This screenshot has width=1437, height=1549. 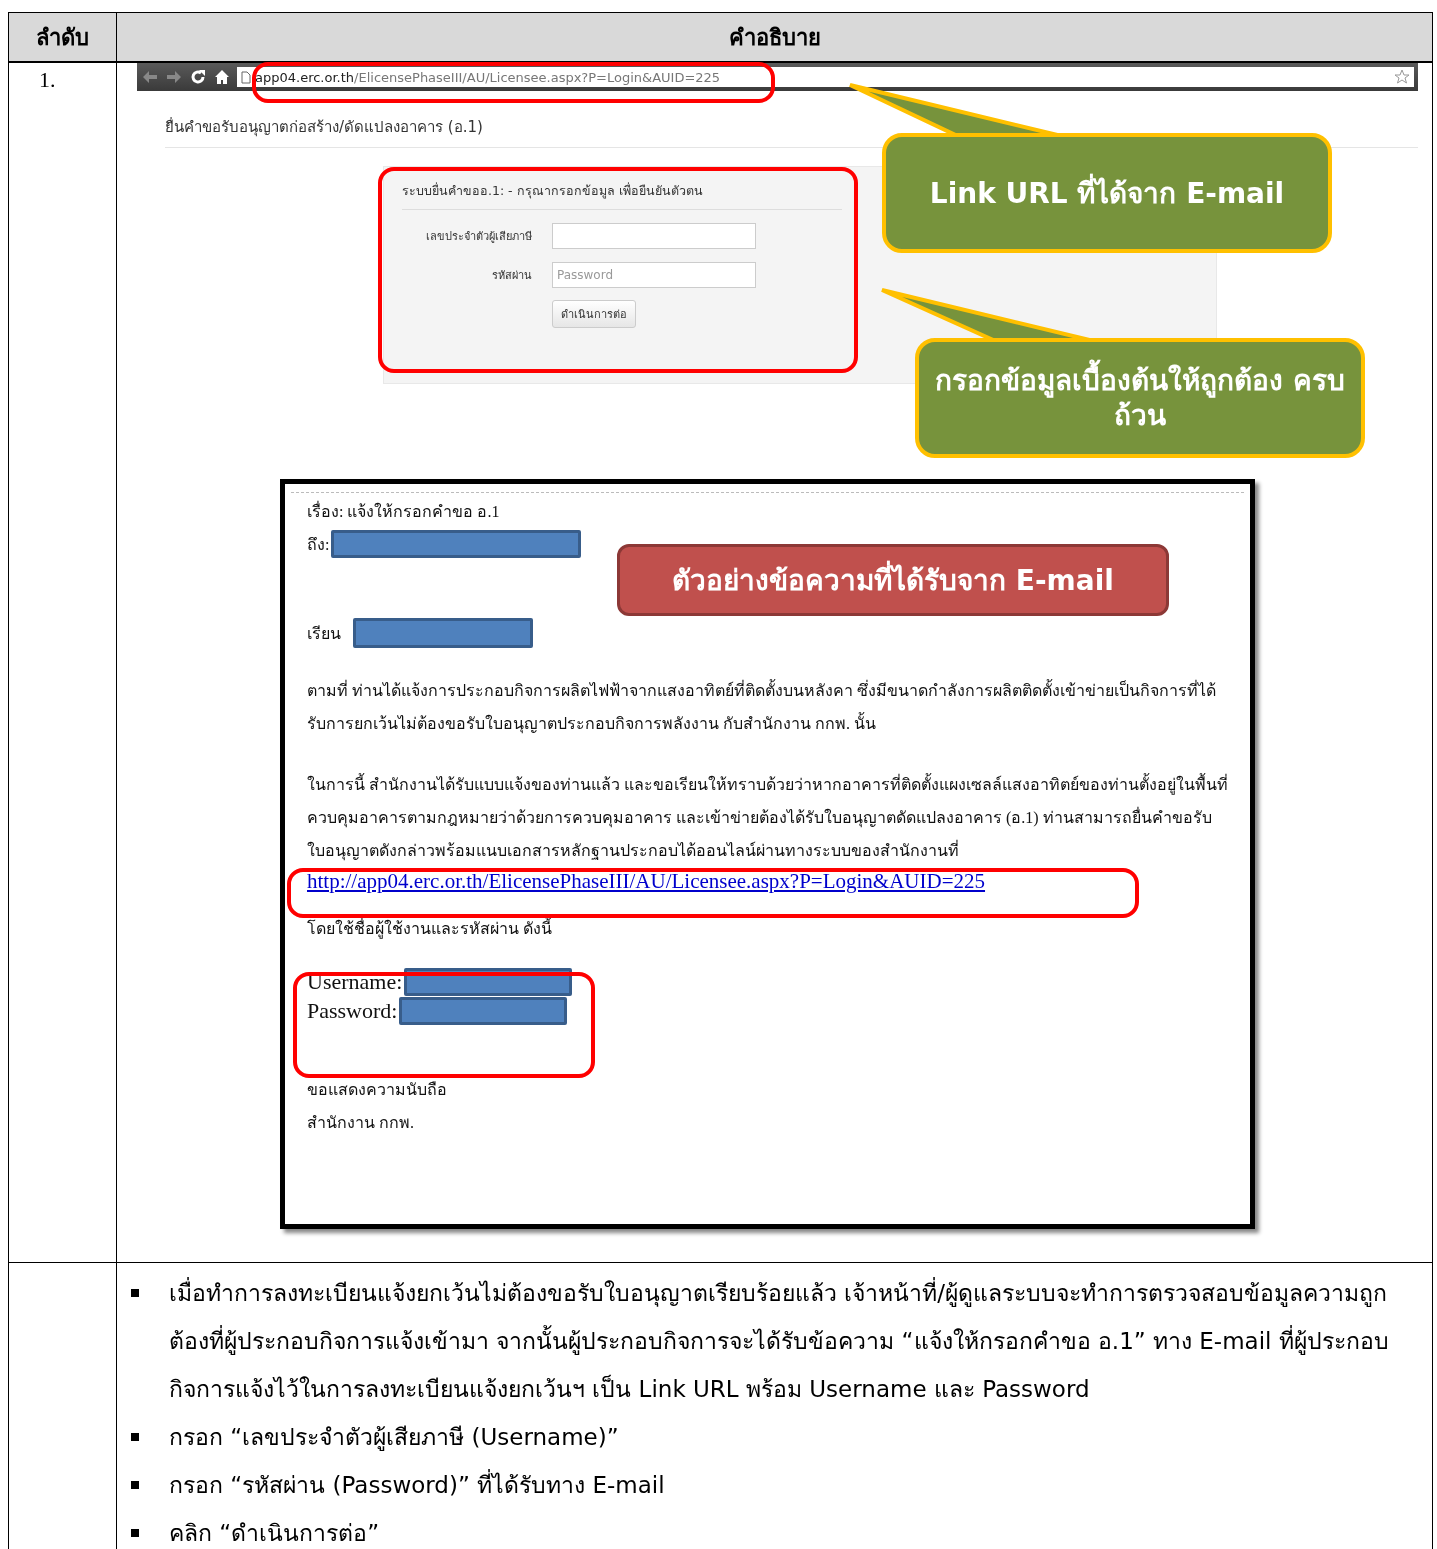 I want to click on field-label: เลขประจำตัวผู้เสียภาษี, so click(x=478, y=237).